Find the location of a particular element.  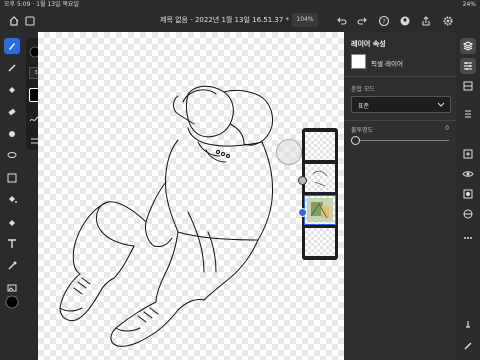

account-icon is located at coordinates (405, 21).